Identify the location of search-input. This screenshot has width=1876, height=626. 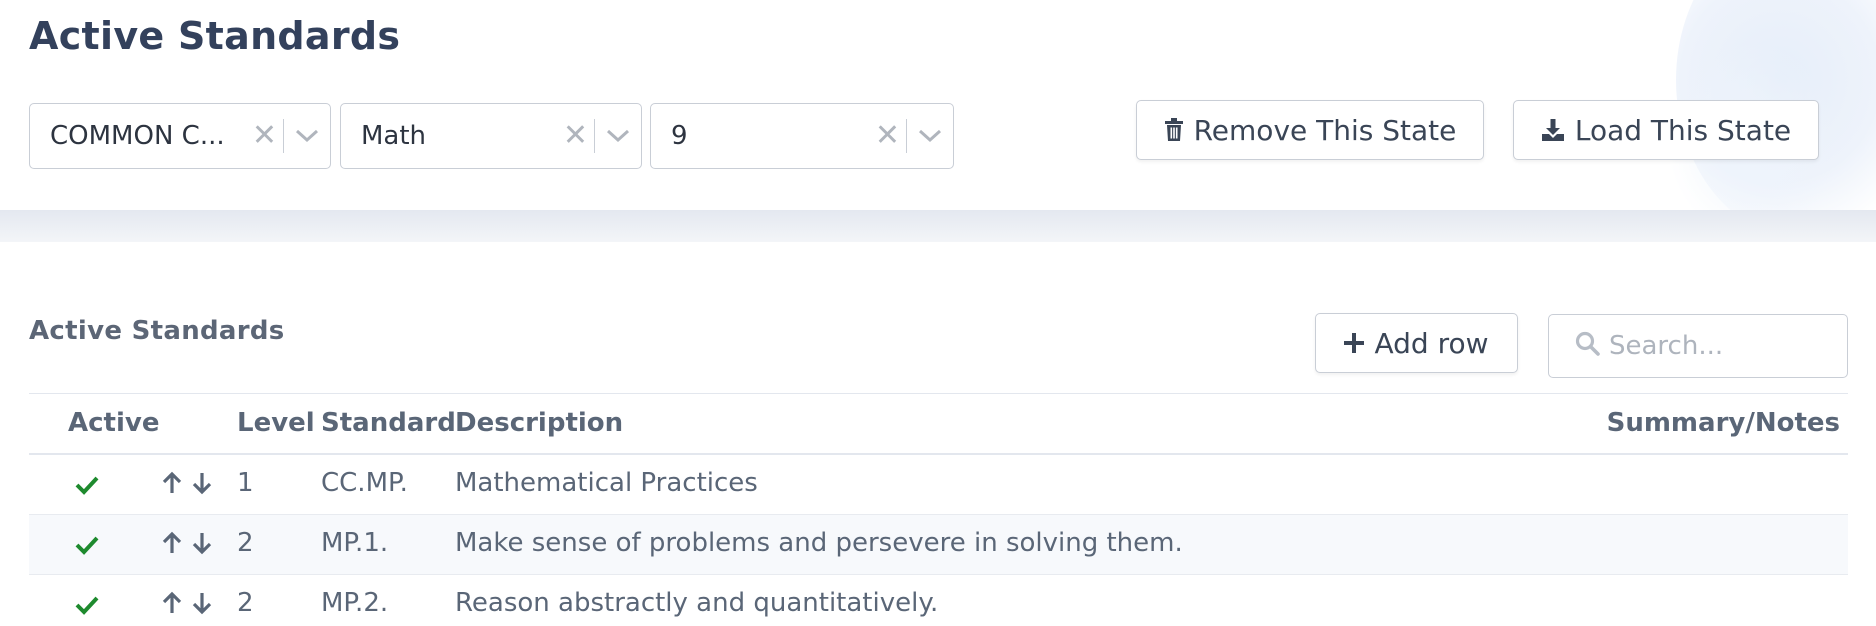
(1724, 346).